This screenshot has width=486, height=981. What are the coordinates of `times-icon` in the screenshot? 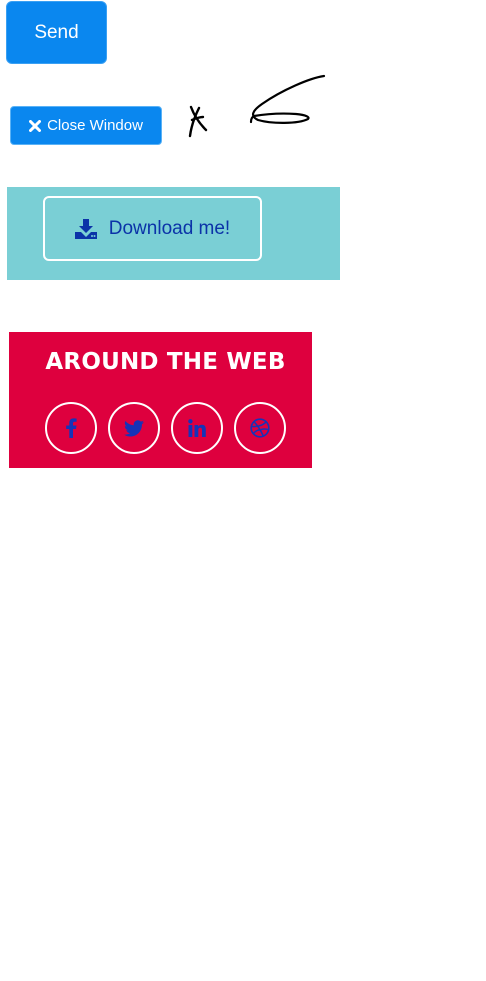 It's located at (35, 125).